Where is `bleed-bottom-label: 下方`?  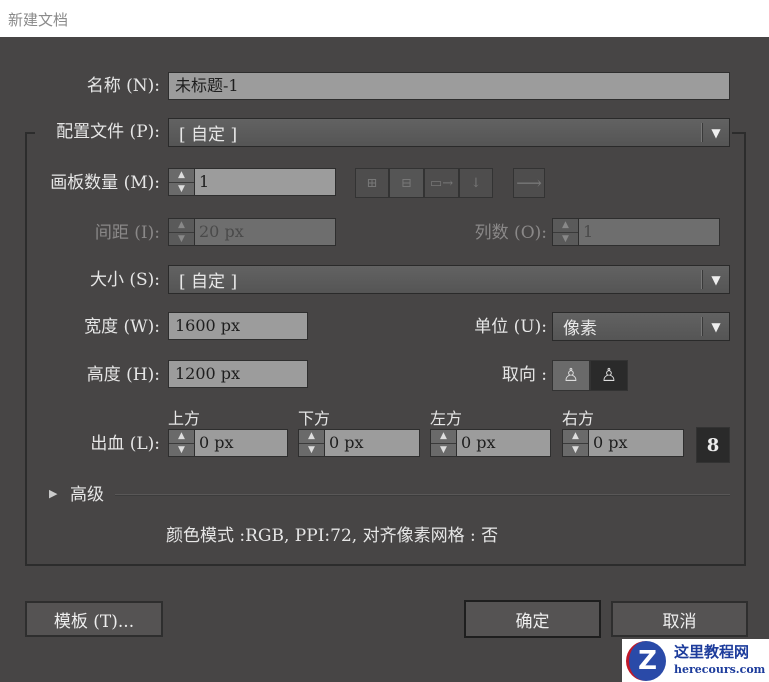 bleed-bottom-label: 下方 is located at coordinates (314, 418).